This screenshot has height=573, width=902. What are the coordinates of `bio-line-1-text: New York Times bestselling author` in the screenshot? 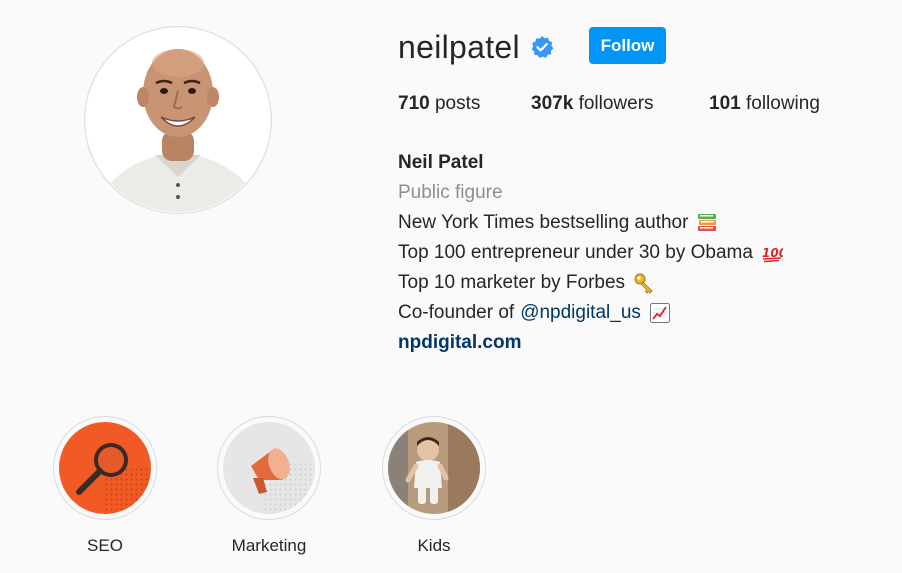 It's located at (543, 222).